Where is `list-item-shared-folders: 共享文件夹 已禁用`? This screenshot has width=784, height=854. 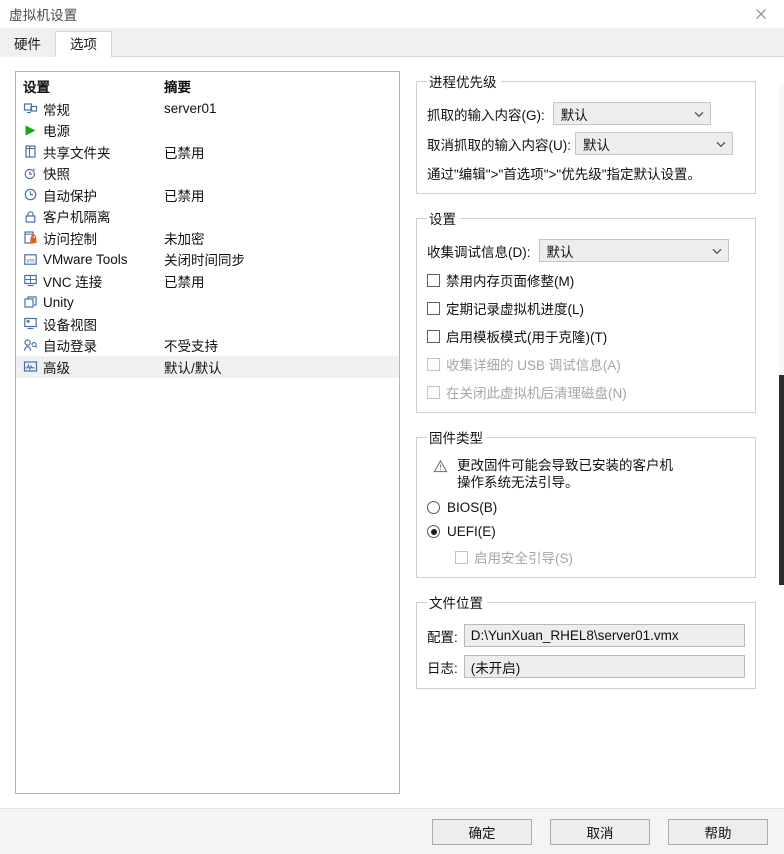
list-item-shared-folders: 共享文件夹 已禁用 is located at coordinates (207, 152).